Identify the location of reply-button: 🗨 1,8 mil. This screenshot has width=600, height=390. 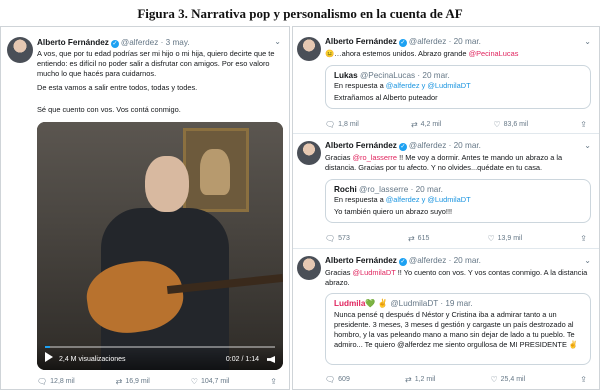
(342, 124).